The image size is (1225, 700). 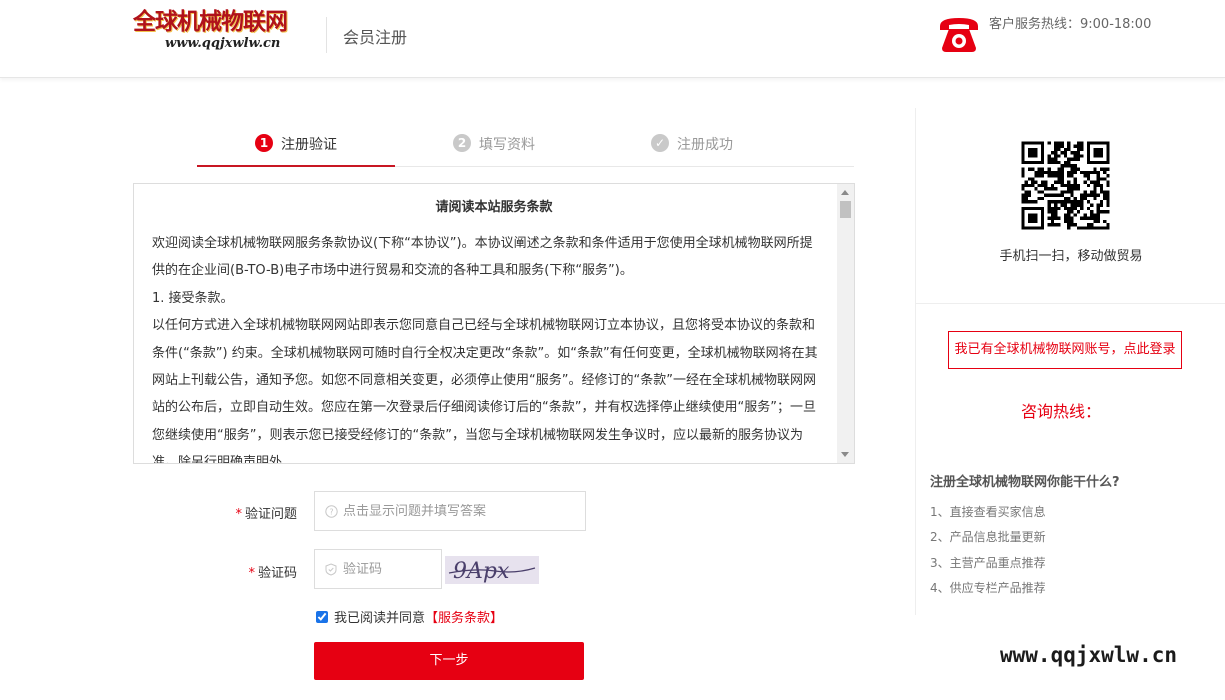 What do you see at coordinates (1071, 256) in the screenshot?
I see `qr-caption: 手机扫一扫，移动做贸易` at bounding box center [1071, 256].